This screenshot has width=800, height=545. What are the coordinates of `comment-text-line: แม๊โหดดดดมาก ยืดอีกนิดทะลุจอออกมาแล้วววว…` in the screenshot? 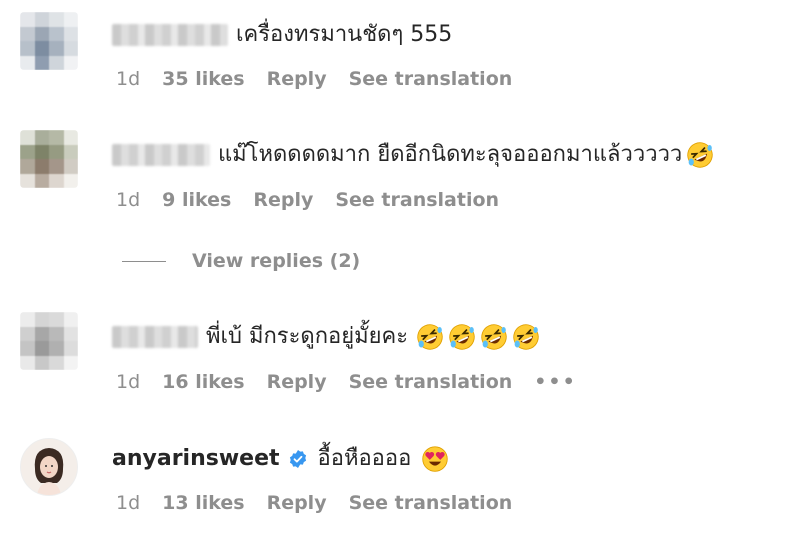 It's located at (413, 155).